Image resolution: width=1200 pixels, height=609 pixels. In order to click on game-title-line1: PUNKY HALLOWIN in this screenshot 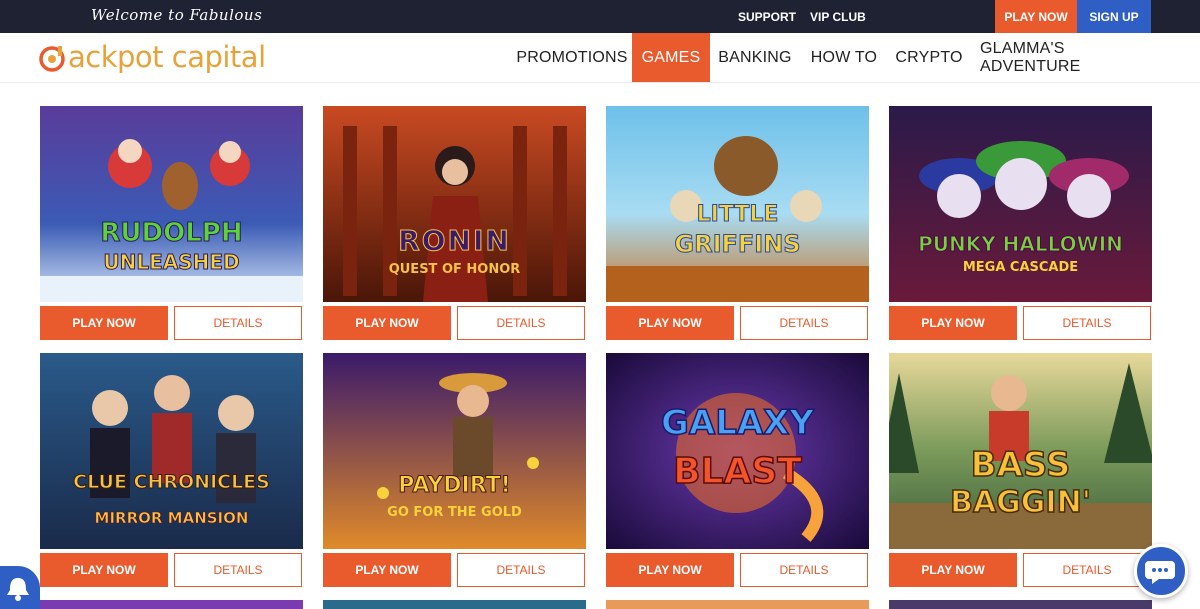, I will do `click(1021, 244)`.